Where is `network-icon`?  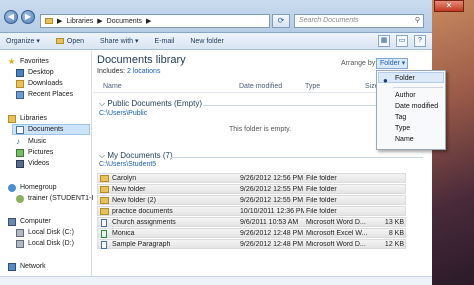 network-icon is located at coordinates (12, 266).